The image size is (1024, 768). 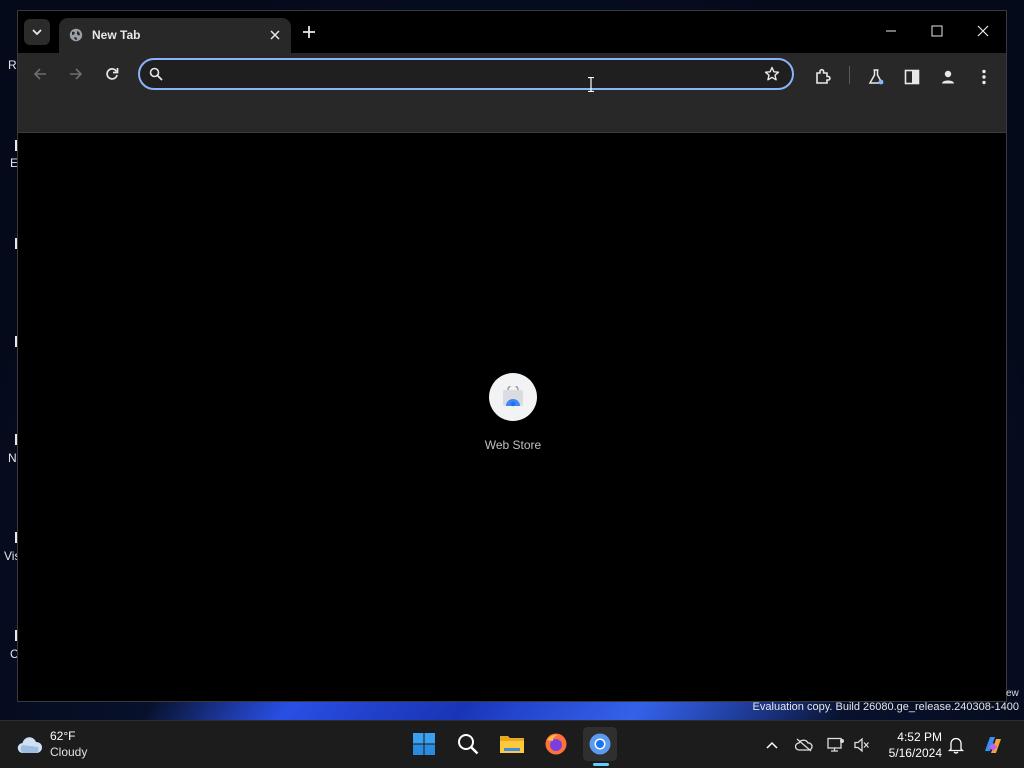 I want to click on minimize-icon, so click(x=891, y=31).